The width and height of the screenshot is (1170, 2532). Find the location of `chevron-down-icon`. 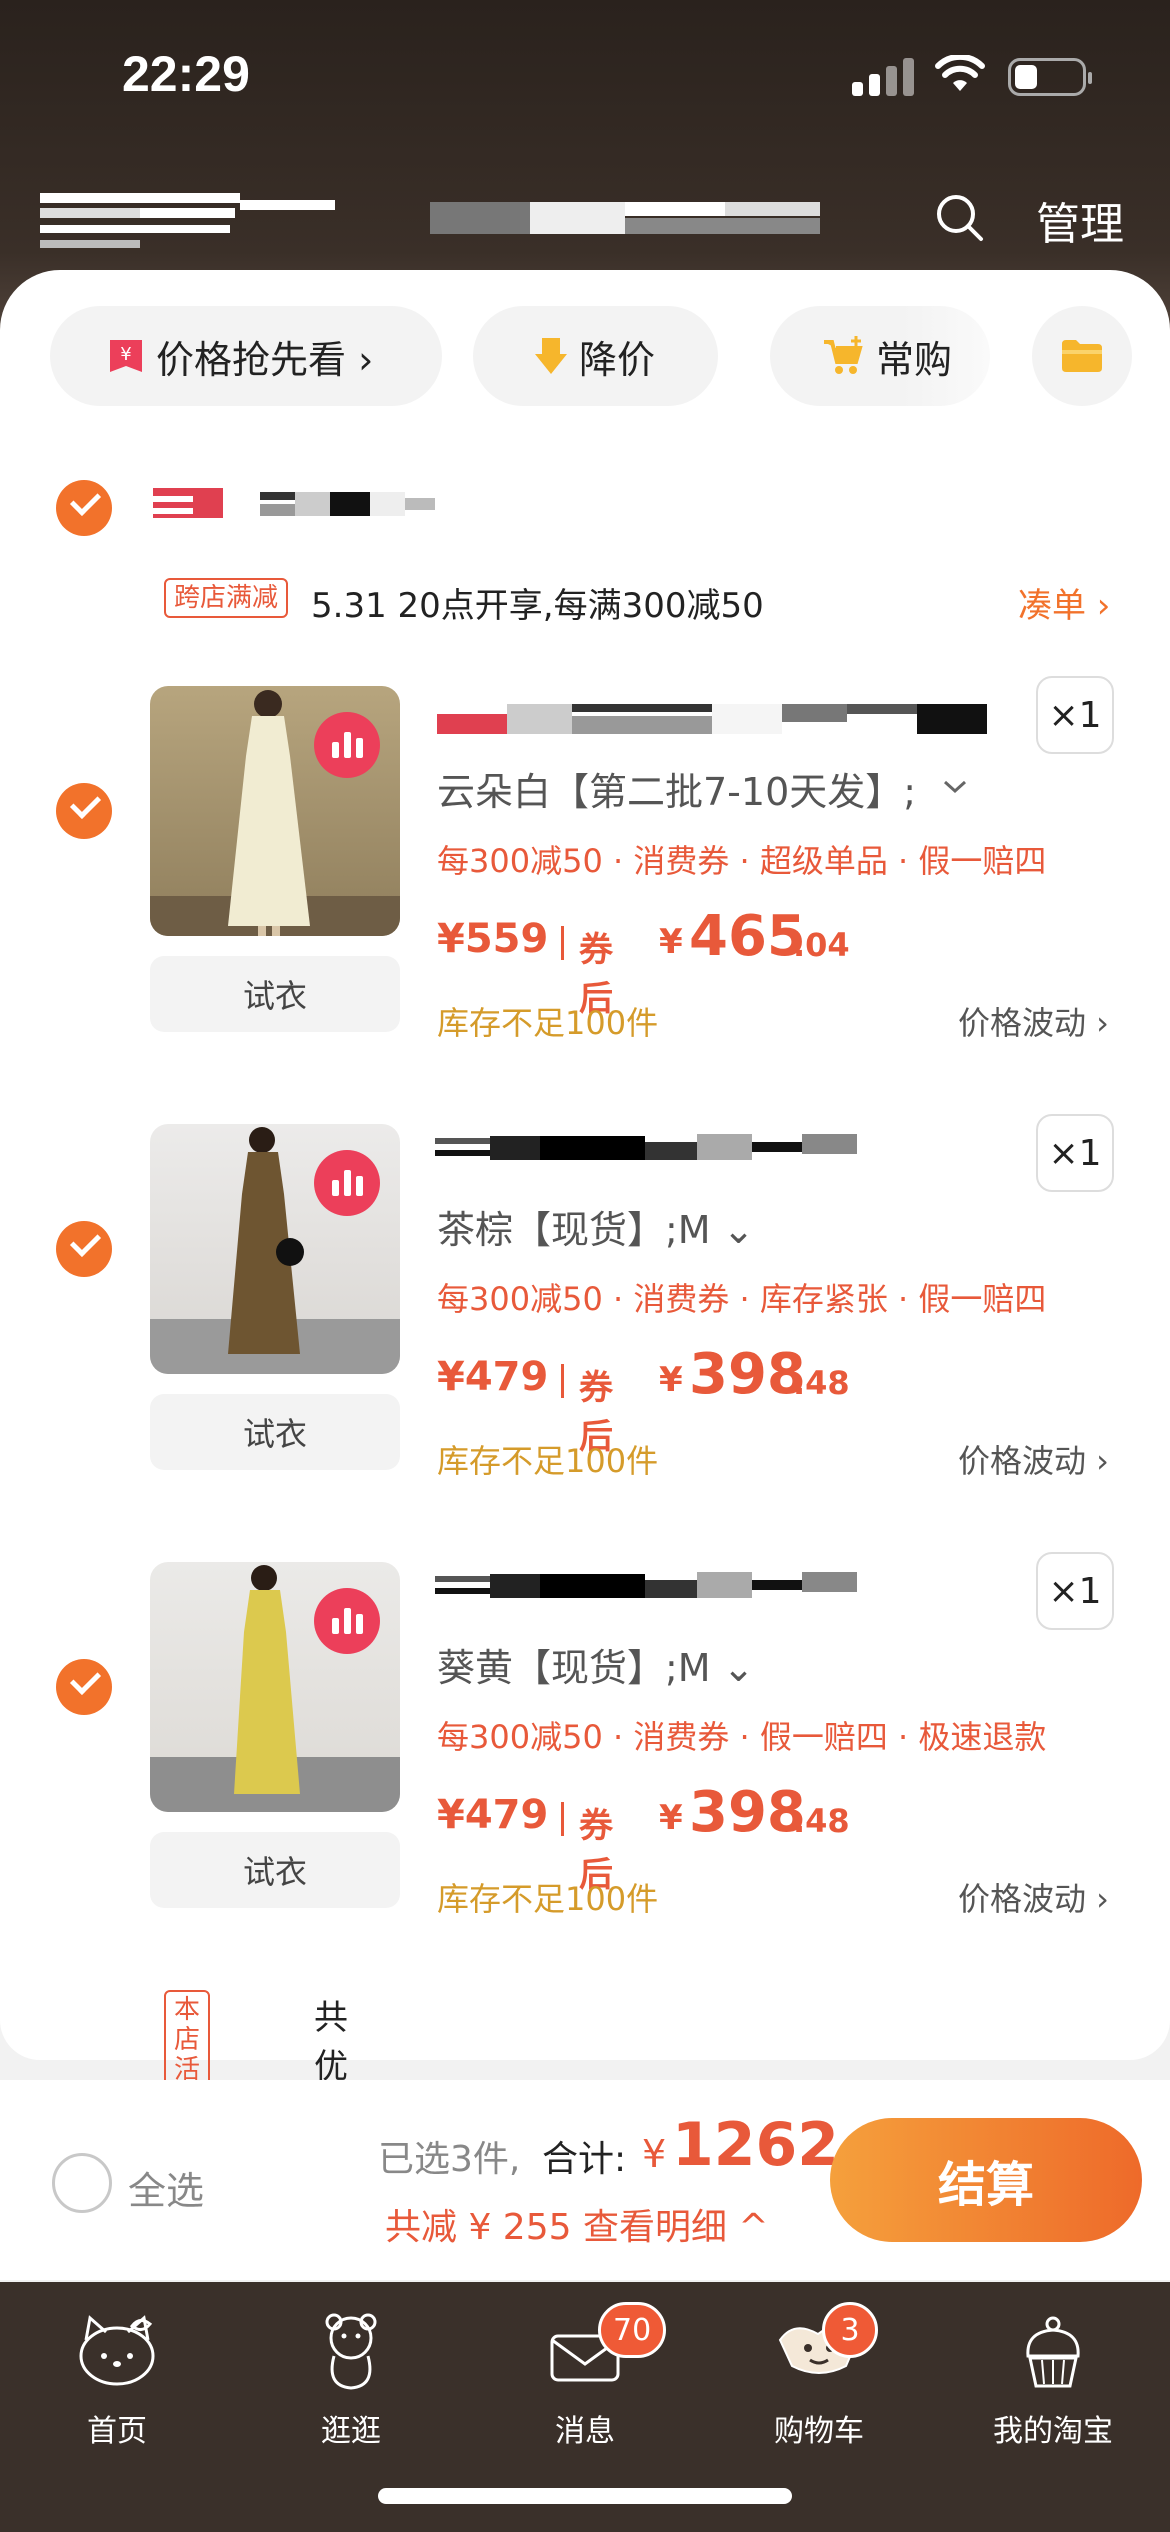

chevron-down-icon is located at coordinates (955, 787).